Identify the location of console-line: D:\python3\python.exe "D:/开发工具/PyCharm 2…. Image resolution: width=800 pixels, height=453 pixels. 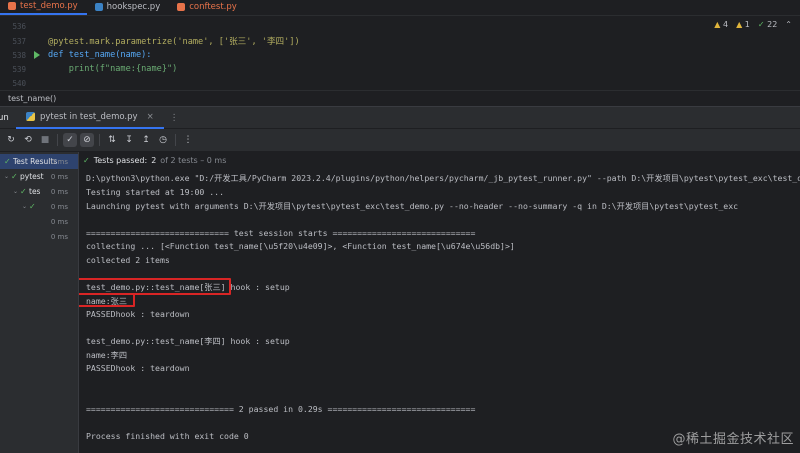
(443, 178).